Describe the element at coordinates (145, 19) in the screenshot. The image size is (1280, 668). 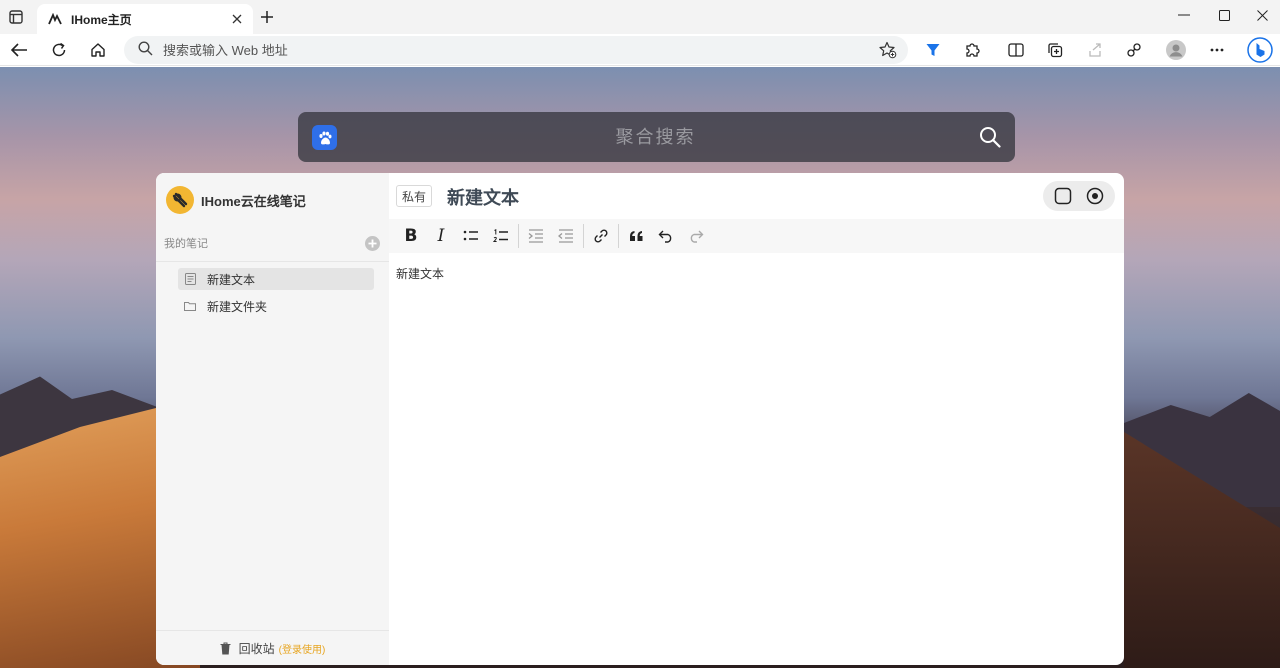
I see `browser-tab-active: IHome主页` at that location.